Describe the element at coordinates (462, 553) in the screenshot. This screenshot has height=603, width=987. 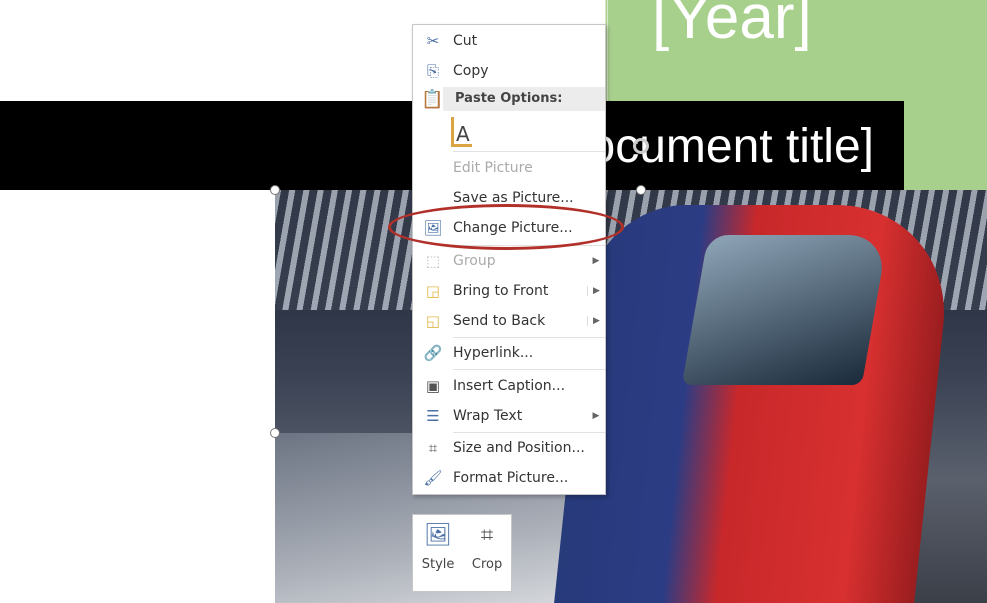
I see `mini-toolbar: 🖼 Style ⌗ Crop` at that location.